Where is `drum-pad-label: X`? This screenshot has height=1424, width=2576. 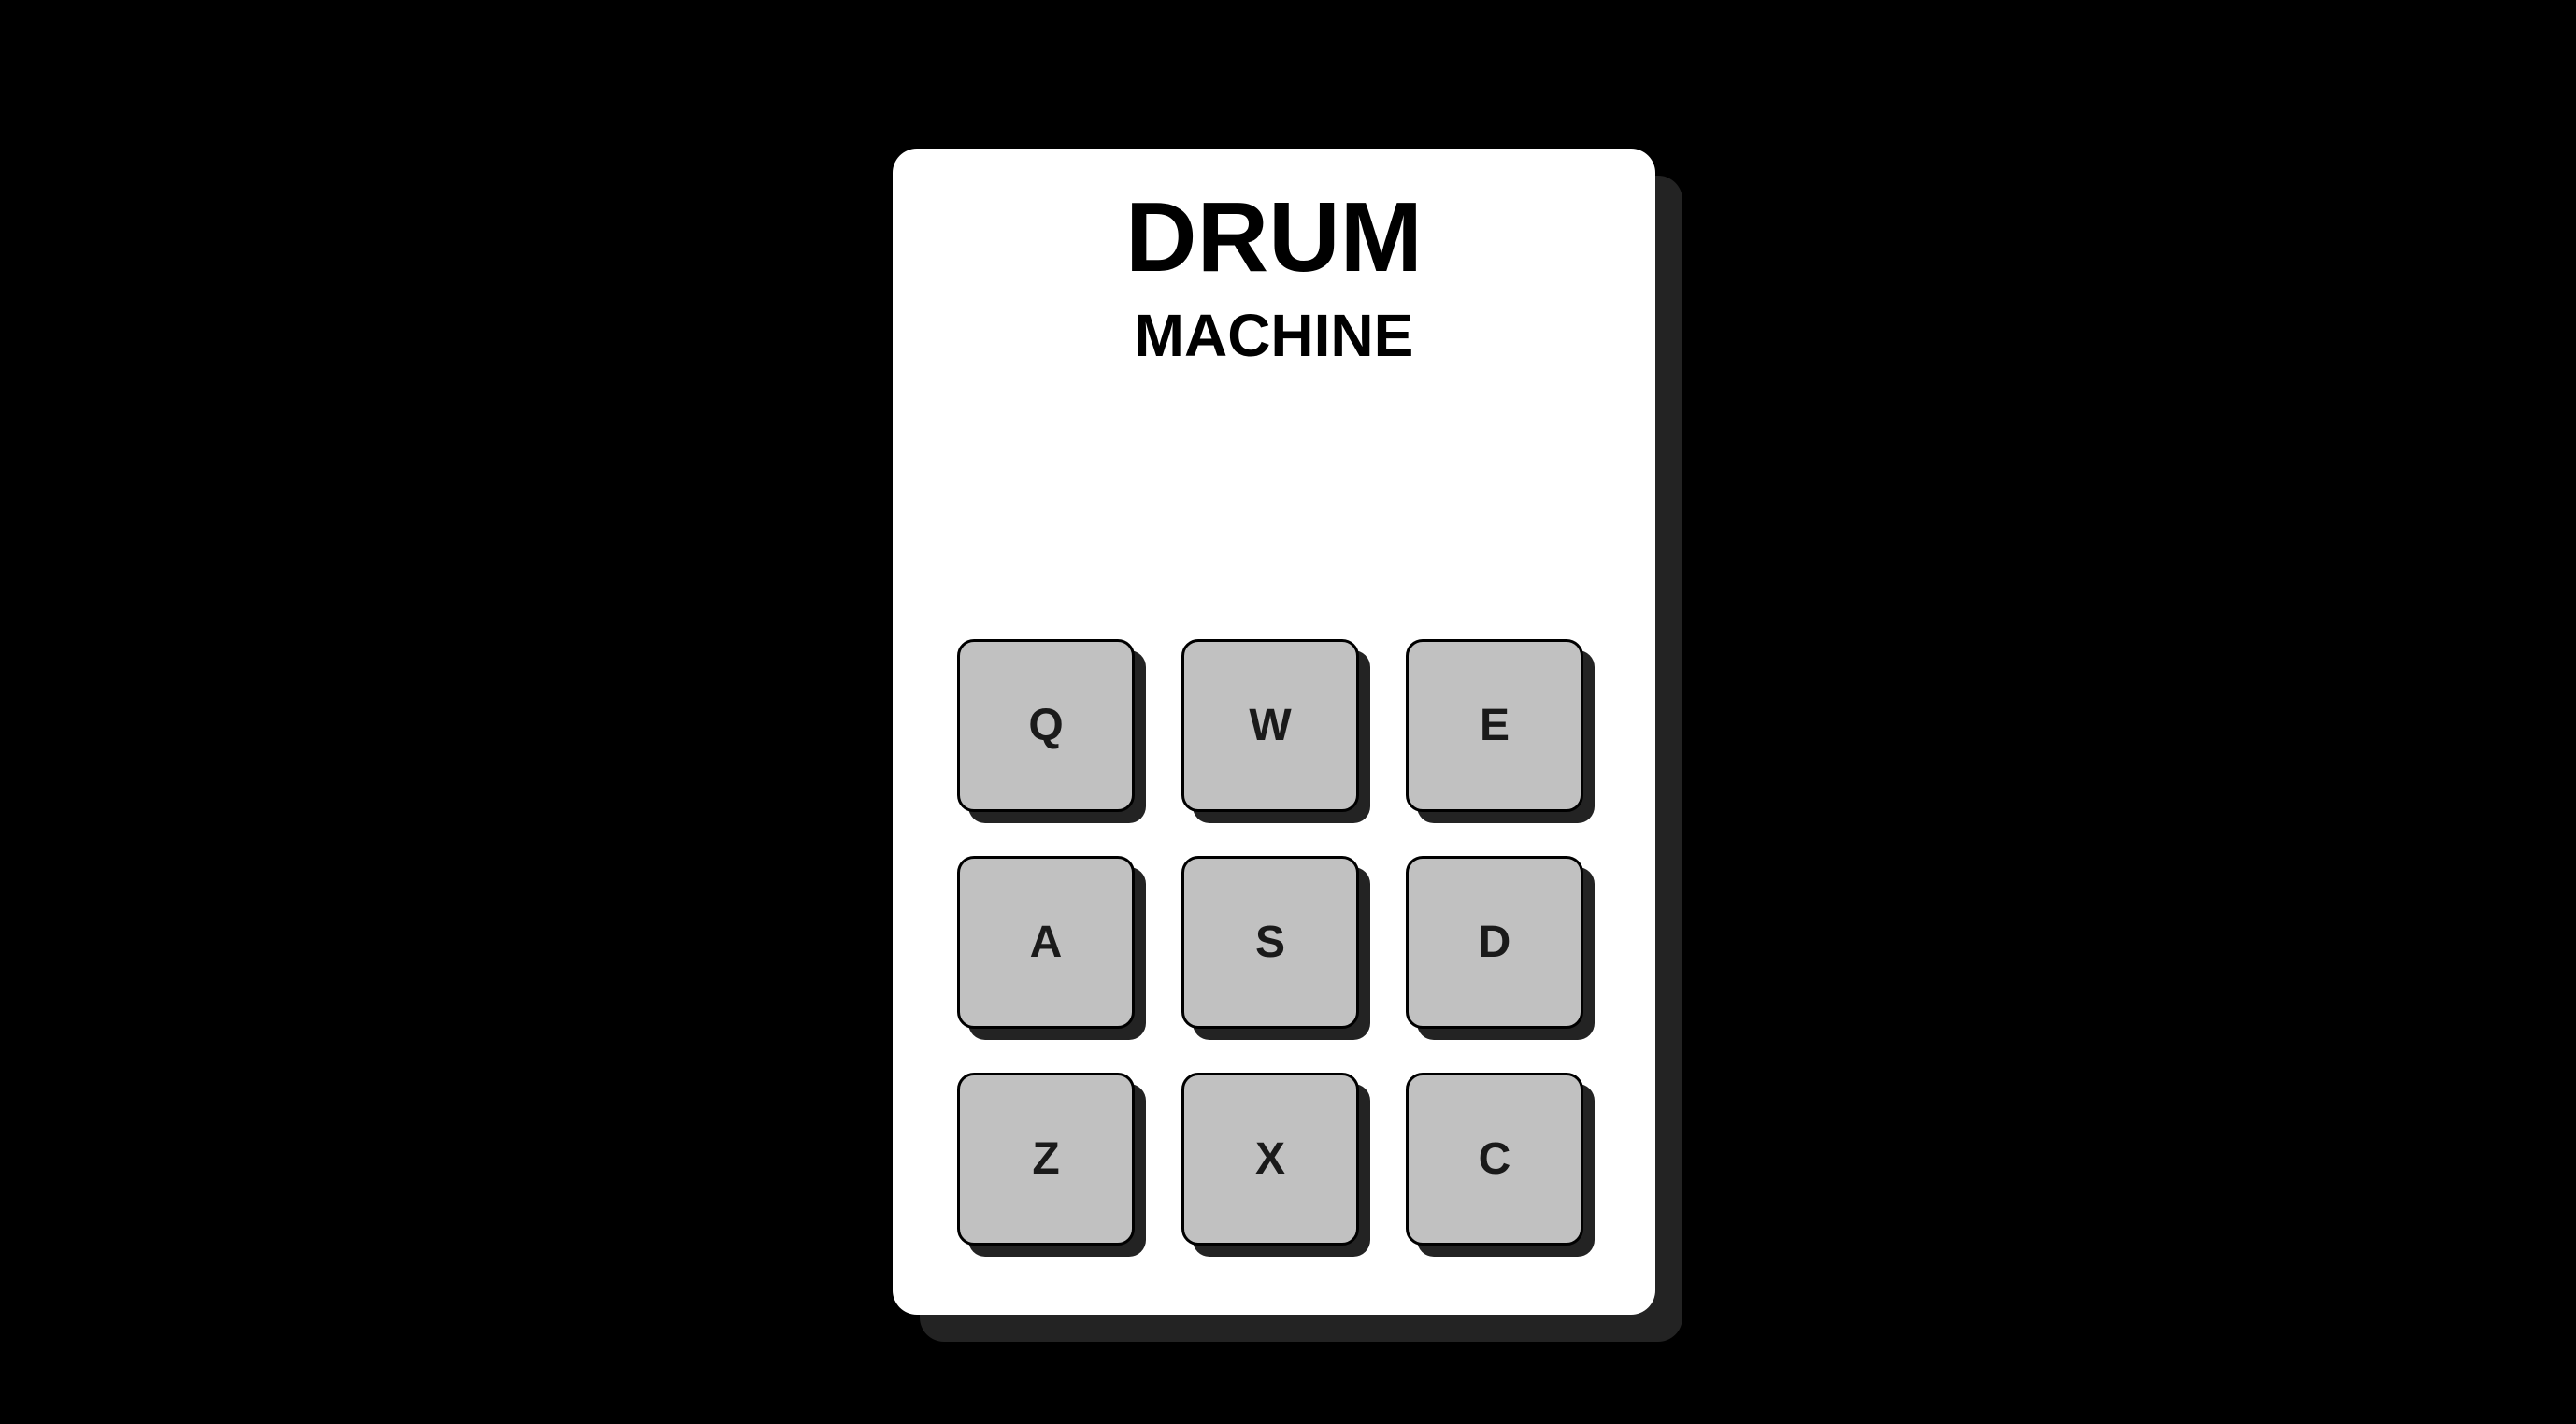 drum-pad-label: X is located at coordinates (1269, 1158).